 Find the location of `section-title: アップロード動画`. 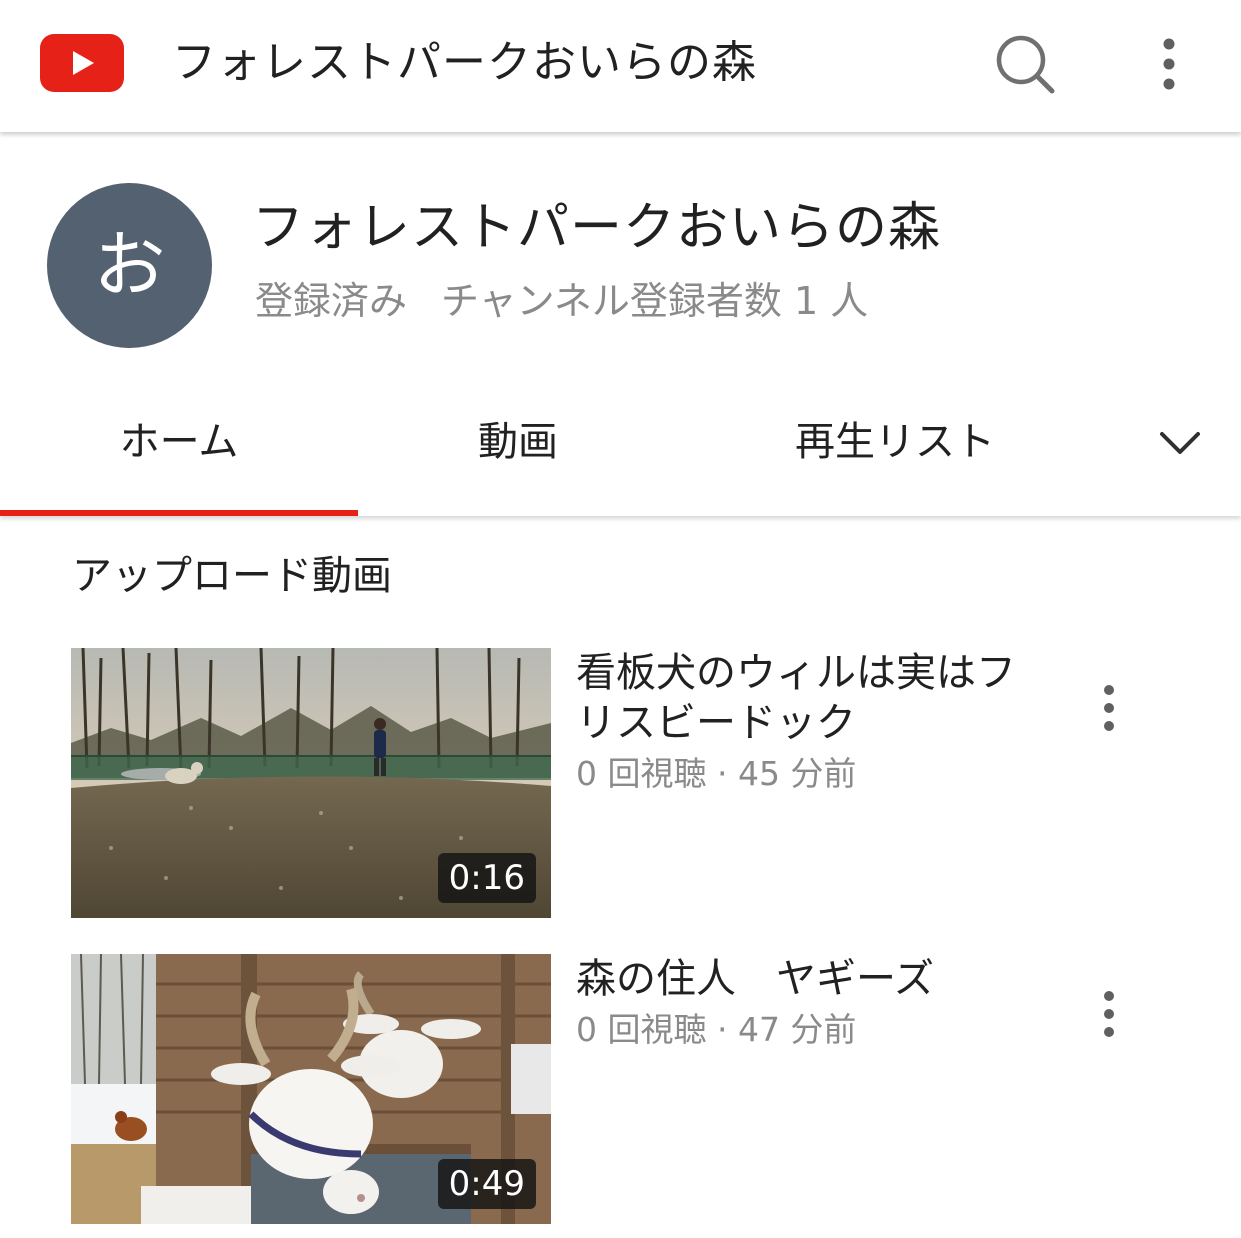

section-title: アップロード動画 is located at coordinates (232, 576).